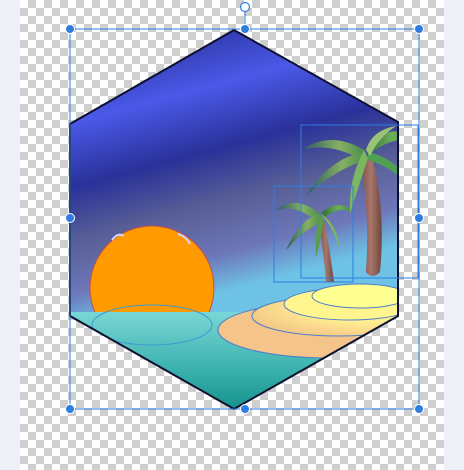 This screenshot has width=464, height=470. I want to click on resize-handle-top-left, so click(70, 29).